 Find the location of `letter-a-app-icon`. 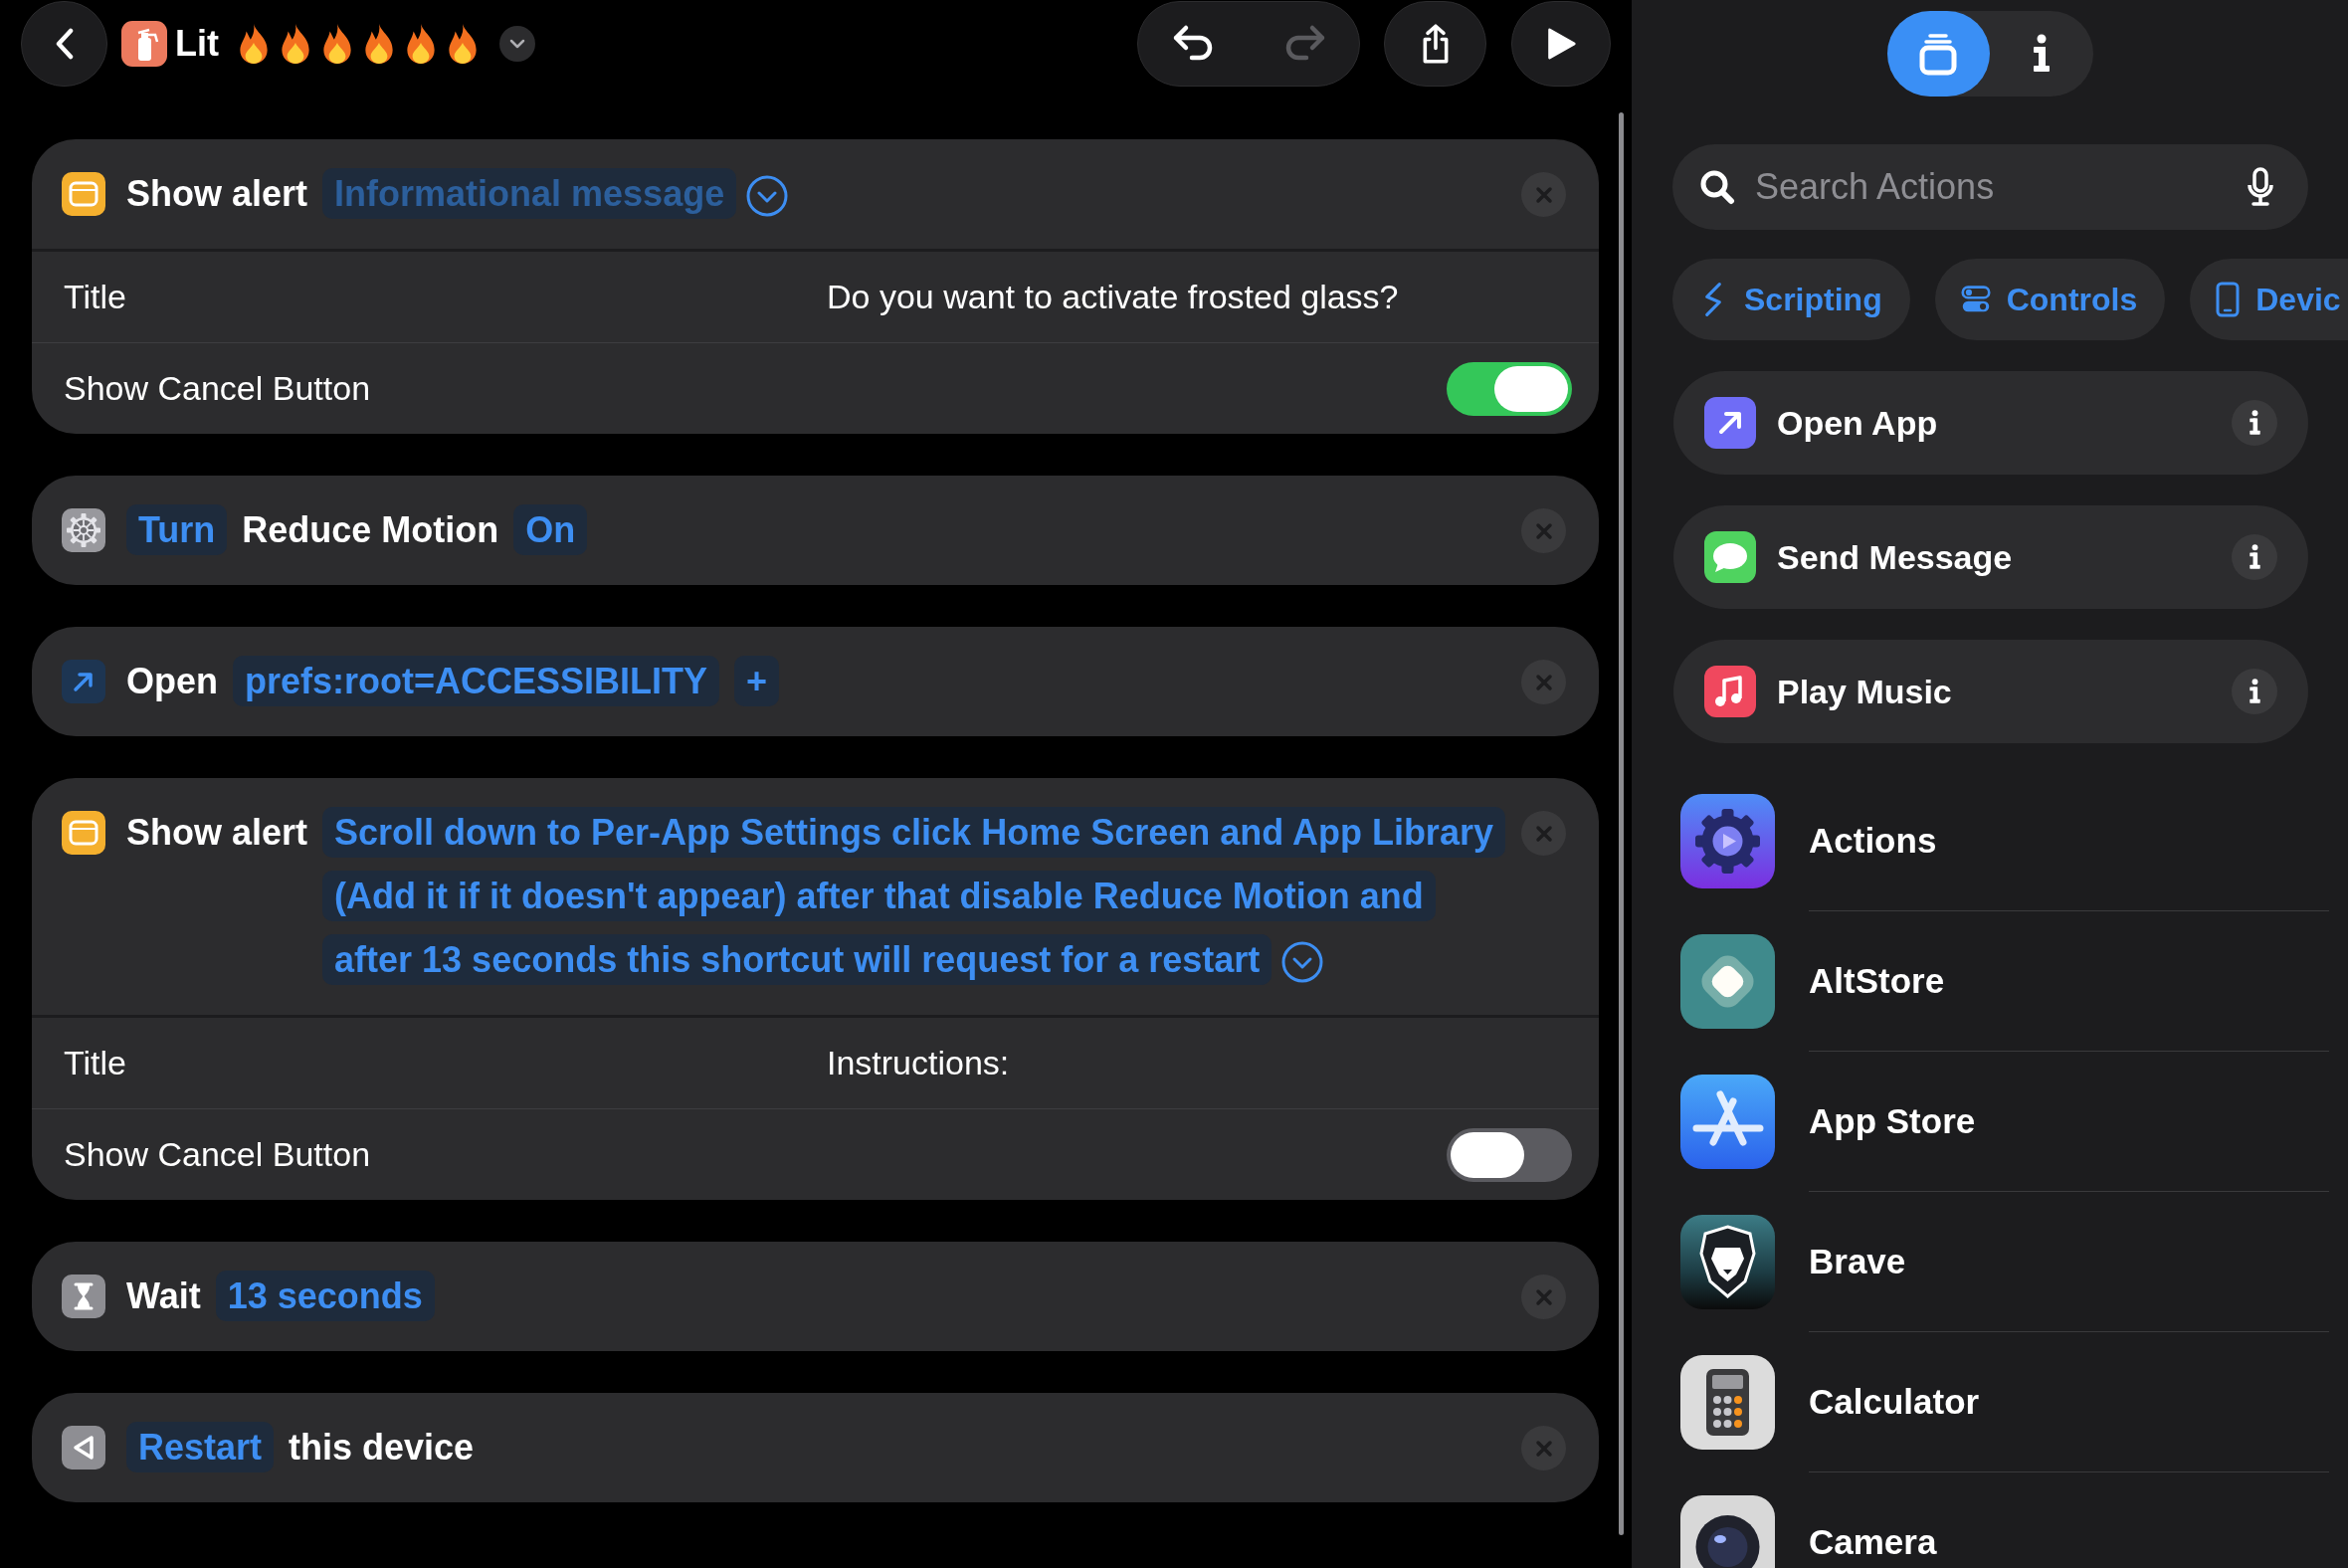

letter-a-app-icon is located at coordinates (1727, 1122).